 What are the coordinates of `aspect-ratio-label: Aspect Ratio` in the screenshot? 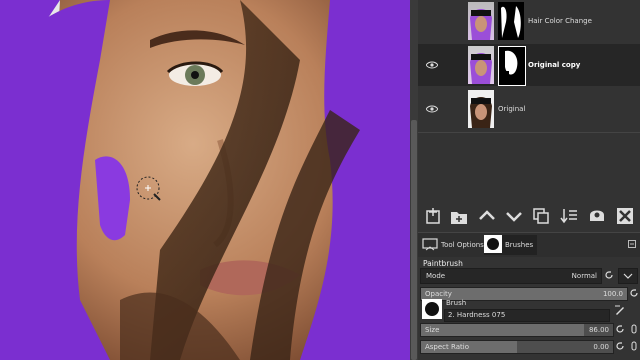 It's located at (447, 347).